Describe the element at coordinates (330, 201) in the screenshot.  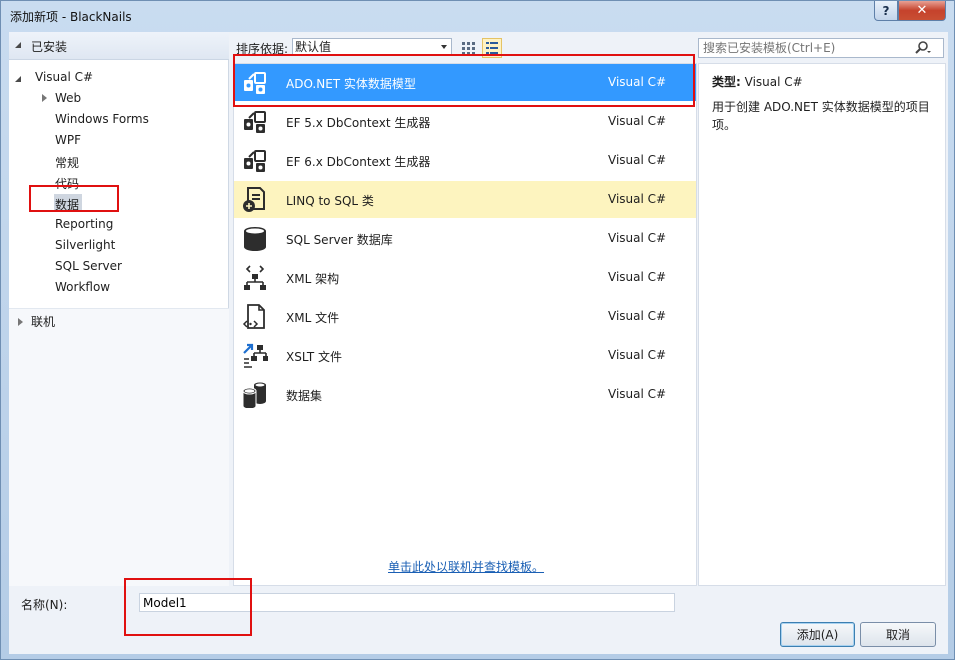
I see `template-name: LINQ to SQL 类` at that location.